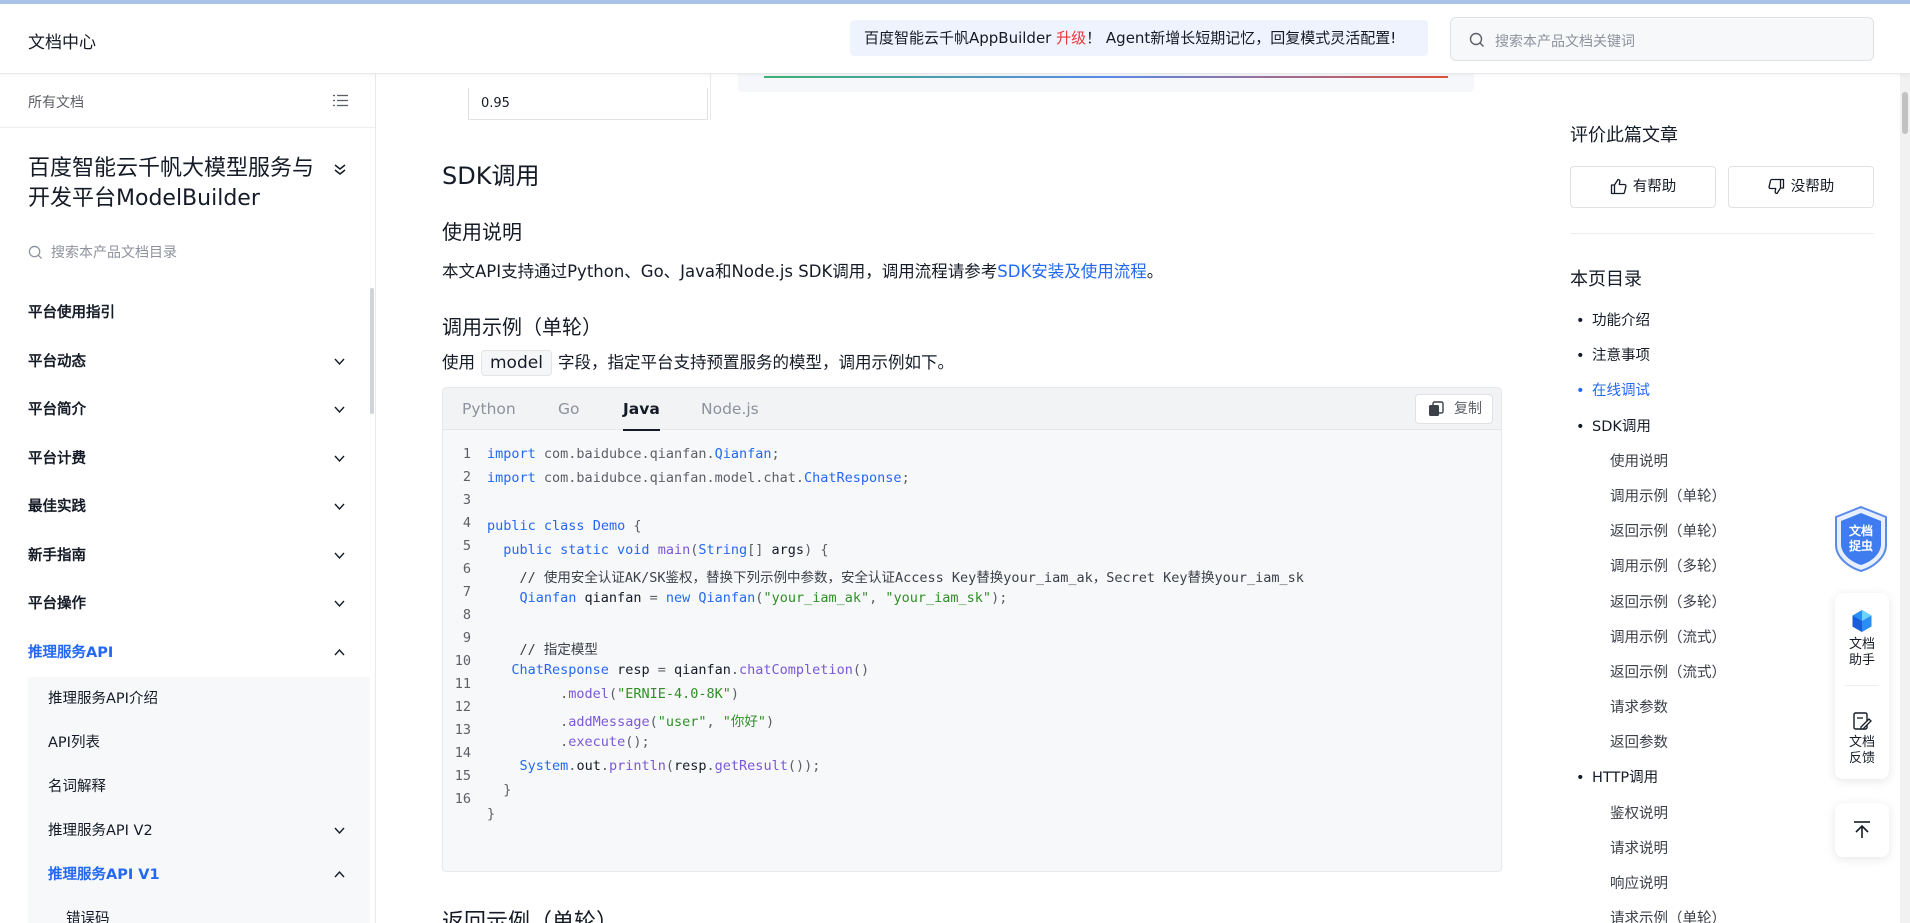 The width and height of the screenshot is (1910, 923). I want to click on feedback-label-2: 反馈, so click(1861, 758).